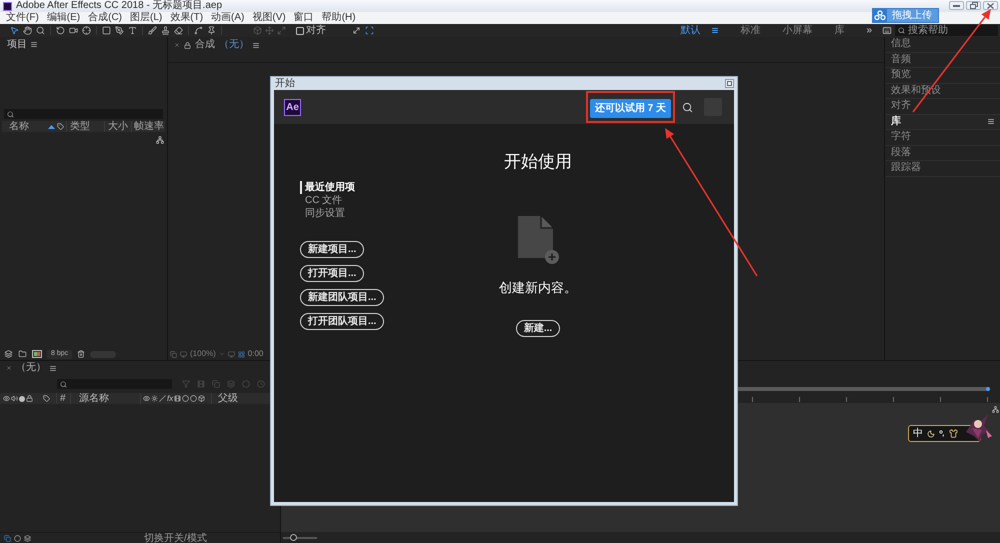 The width and height of the screenshot is (1000, 543). Describe the element at coordinates (160, 140) in the screenshot. I see `flowchart-icon` at that location.